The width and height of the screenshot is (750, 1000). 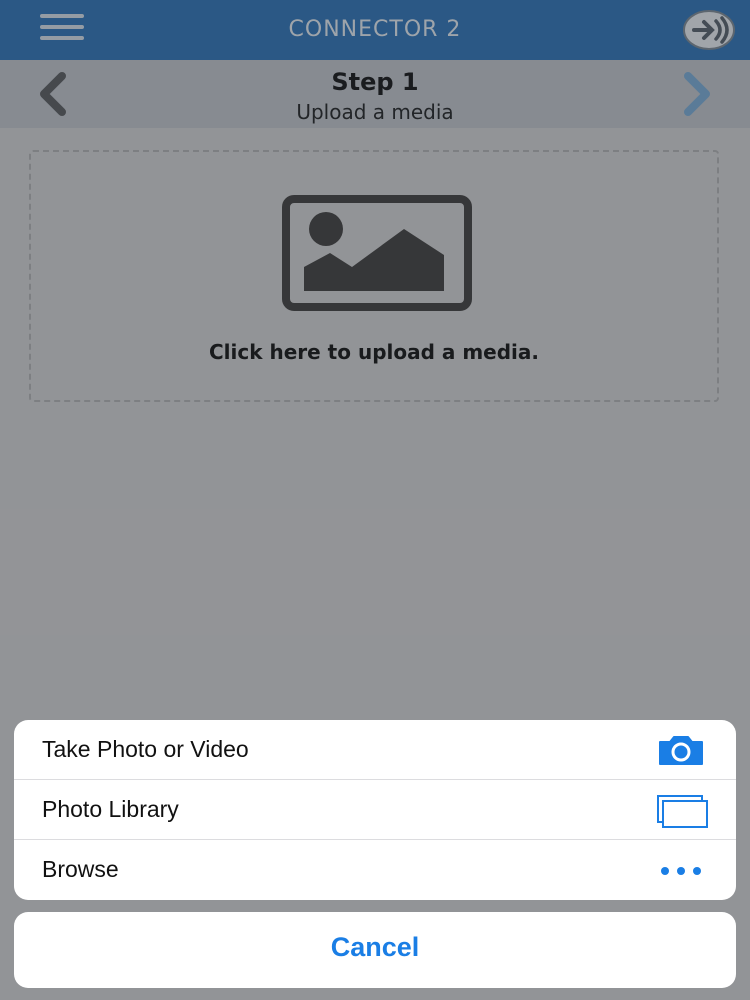 What do you see at coordinates (145, 749) in the screenshot?
I see `take-photo-label: Take Photo or Video` at bounding box center [145, 749].